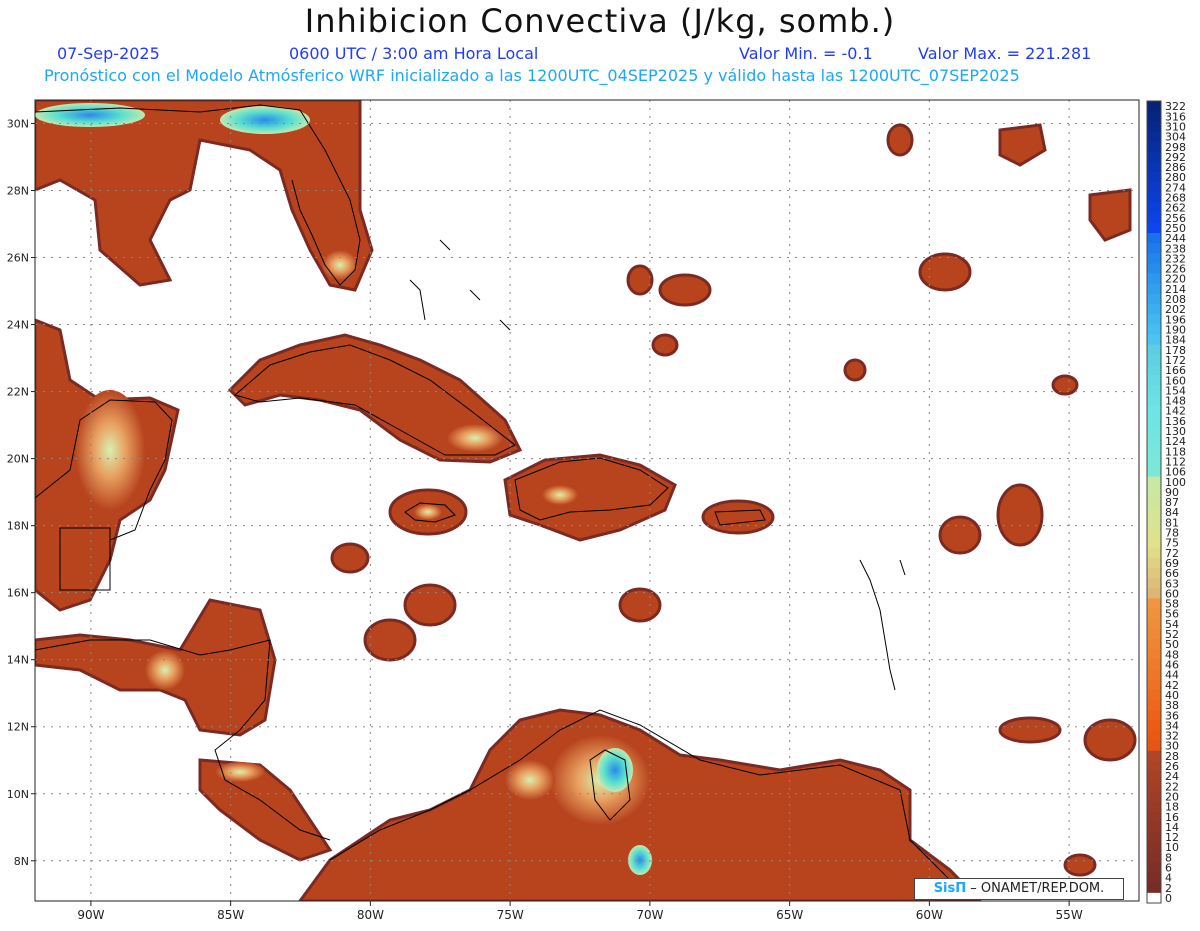 This screenshot has height=931, width=1200. I want to click on shade-east-coast-ne, so click(1022, 145).